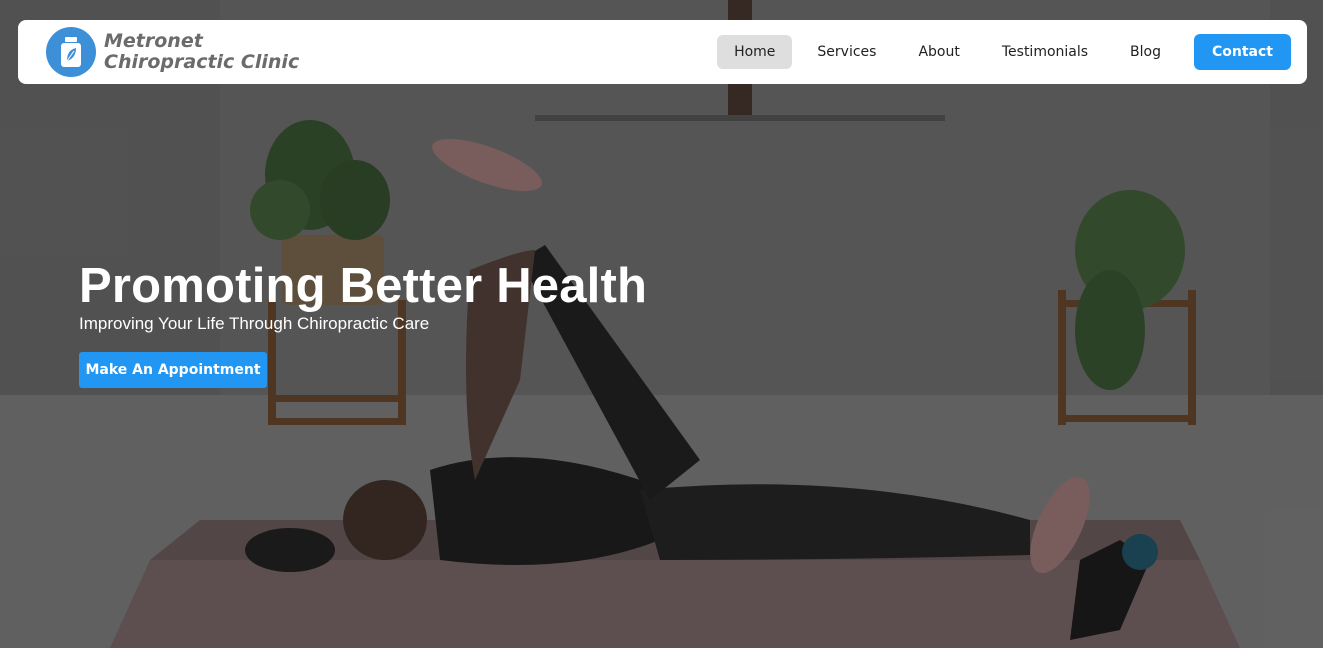 This screenshot has width=1323, height=648. What do you see at coordinates (846, 52) in the screenshot?
I see `nav-services: Services` at bounding box center [846, 52].